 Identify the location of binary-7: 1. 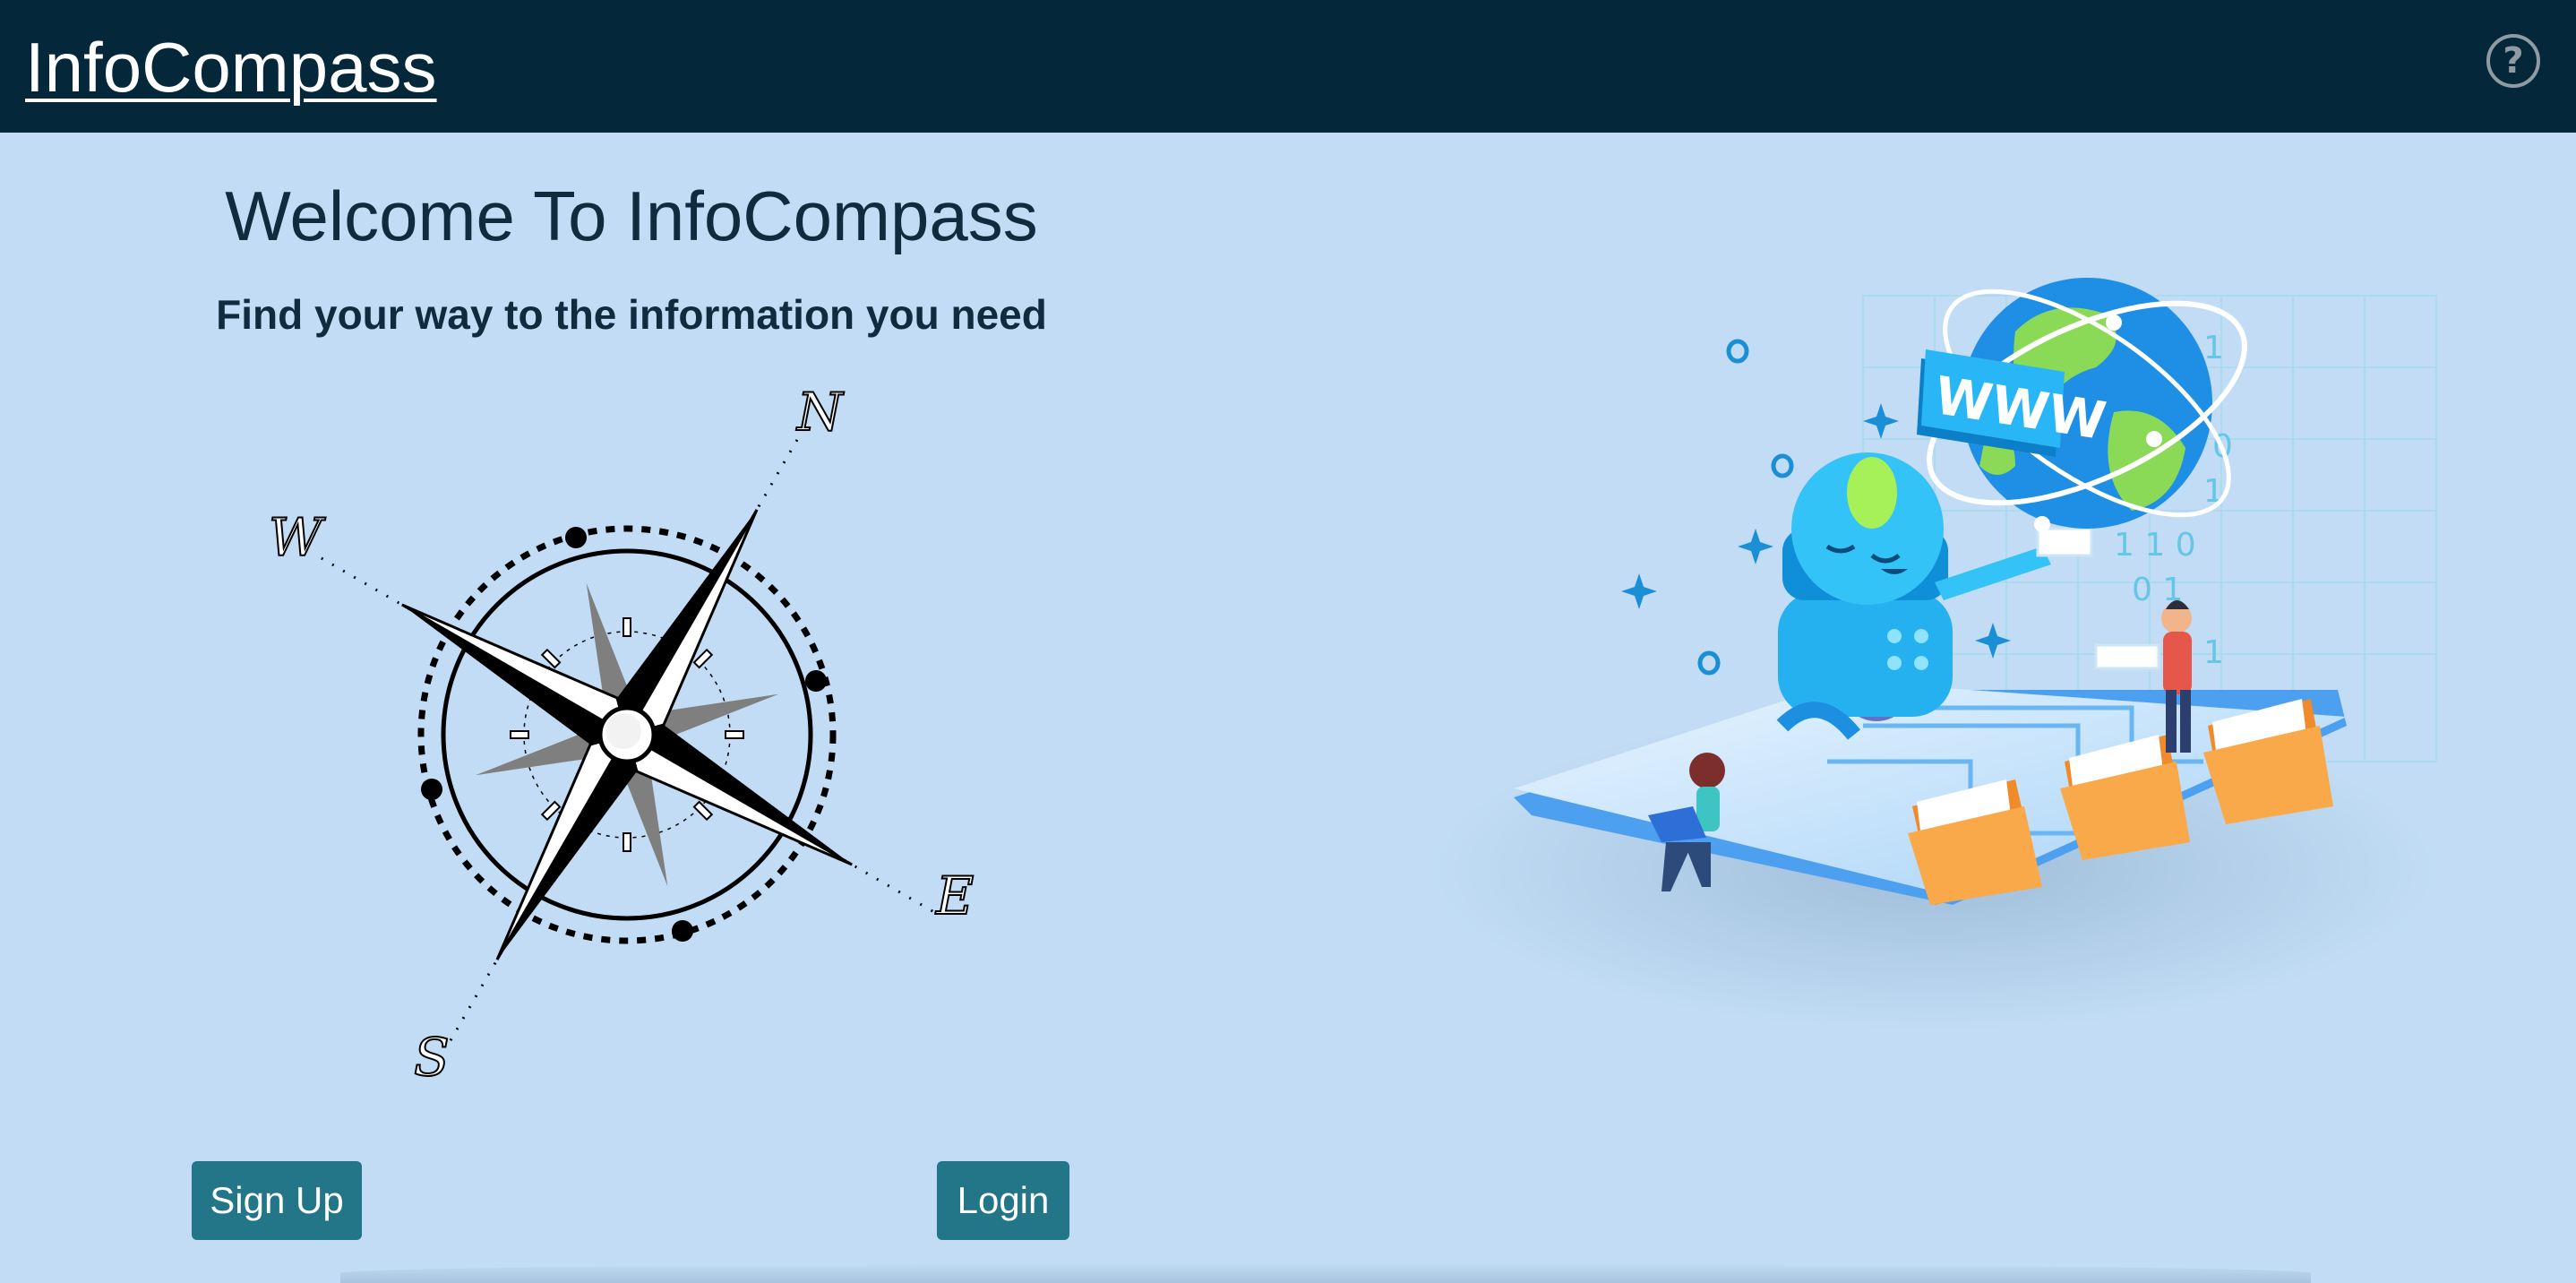
(2213, 652).